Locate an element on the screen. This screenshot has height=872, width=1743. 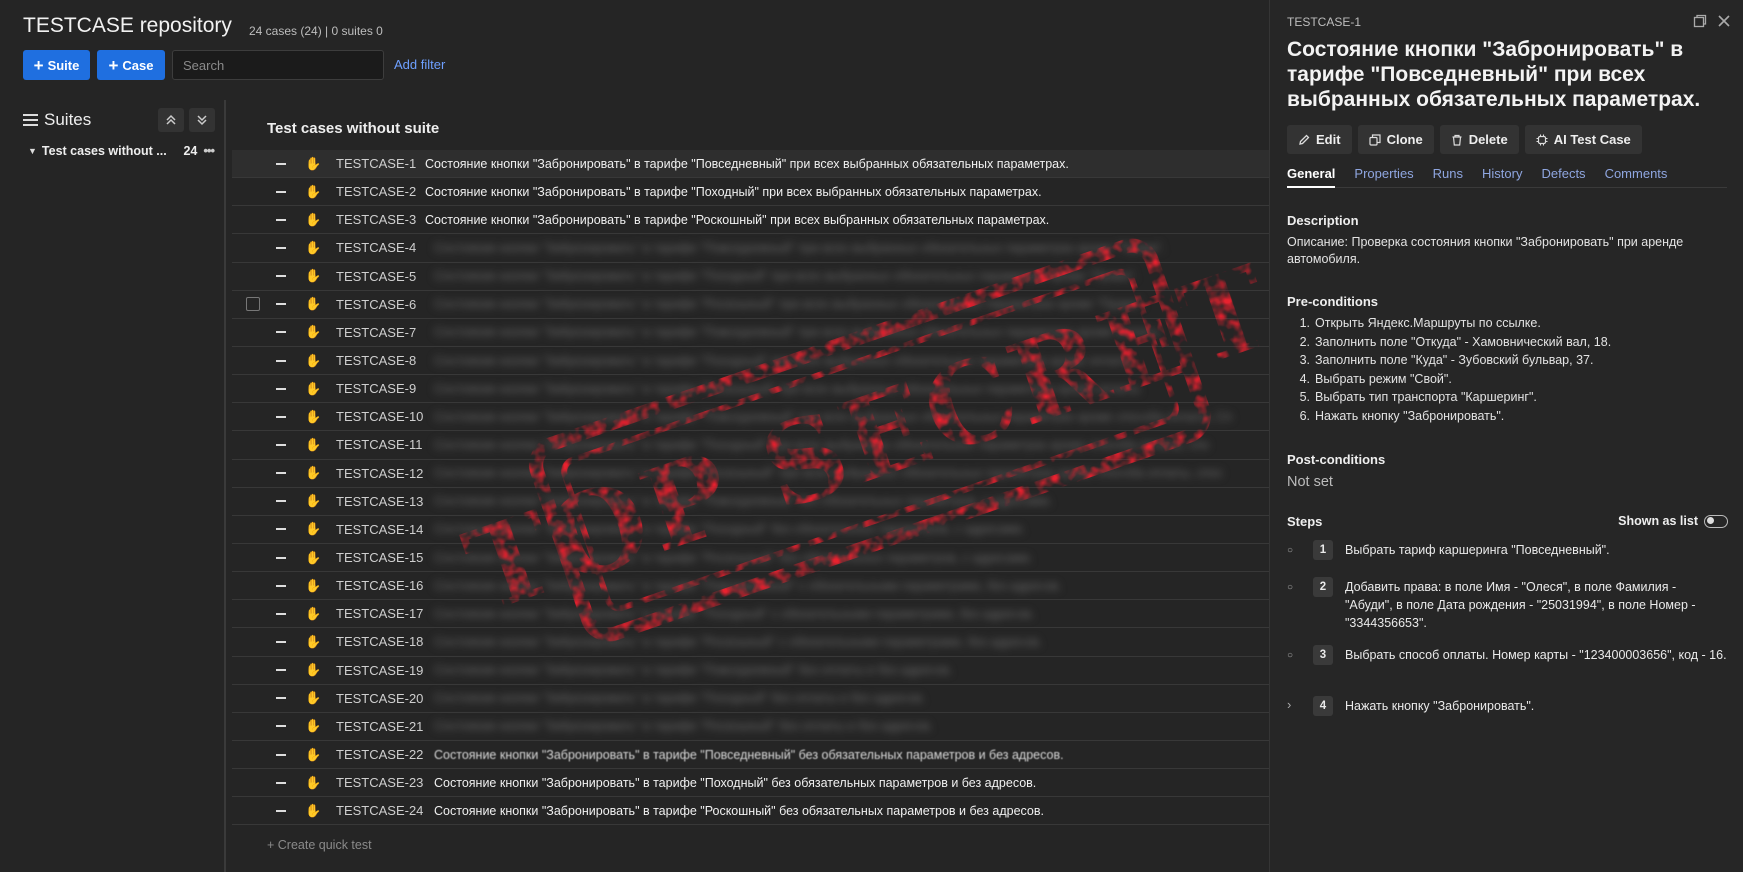
add-case-label: Case is located at coordinates (138, 65).